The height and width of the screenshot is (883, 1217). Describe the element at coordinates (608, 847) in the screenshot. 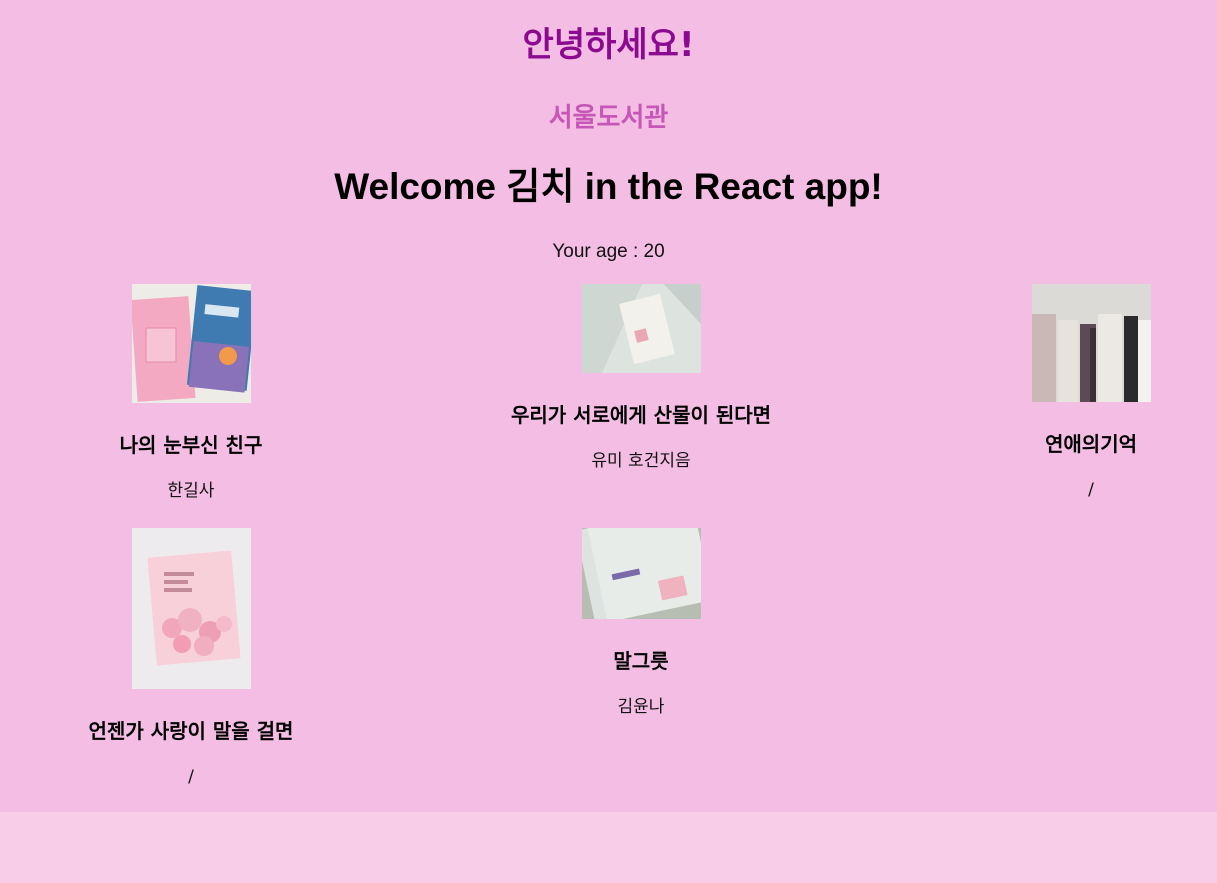

I see `page-footer-area` at that location.